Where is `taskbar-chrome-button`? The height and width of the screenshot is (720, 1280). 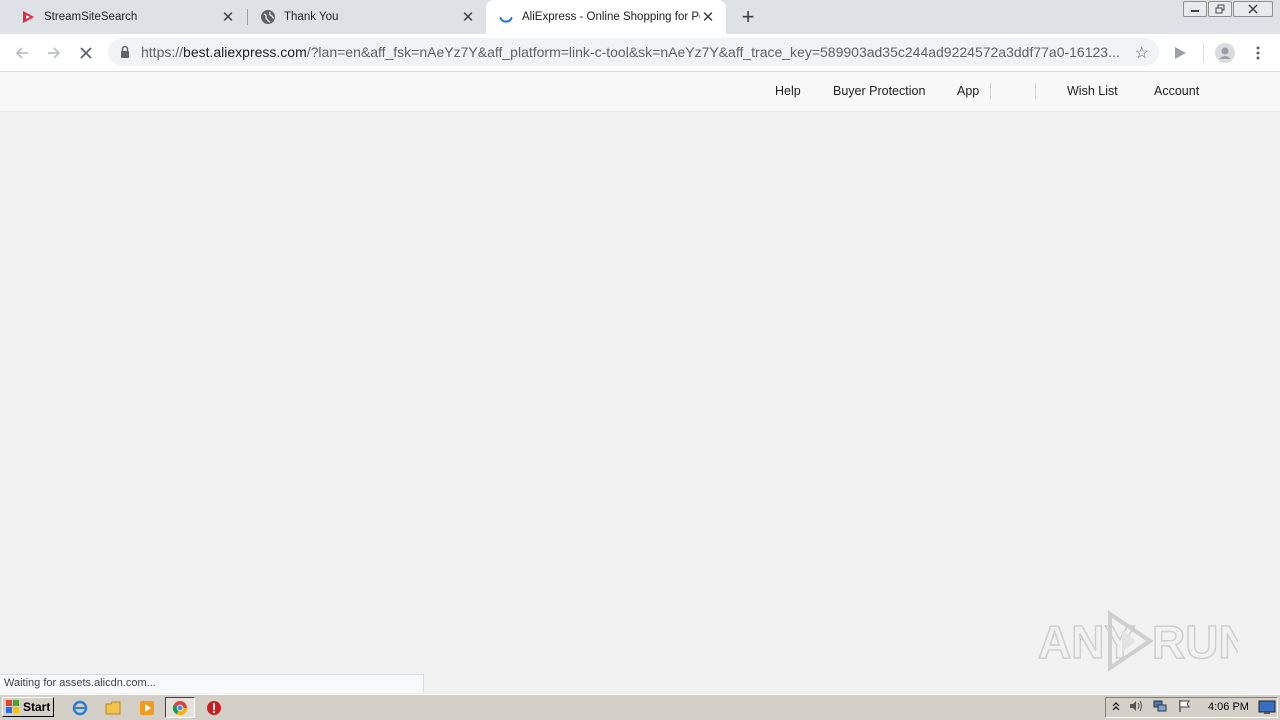
taskbar-chrome-button is located at coordinates (180, 707).